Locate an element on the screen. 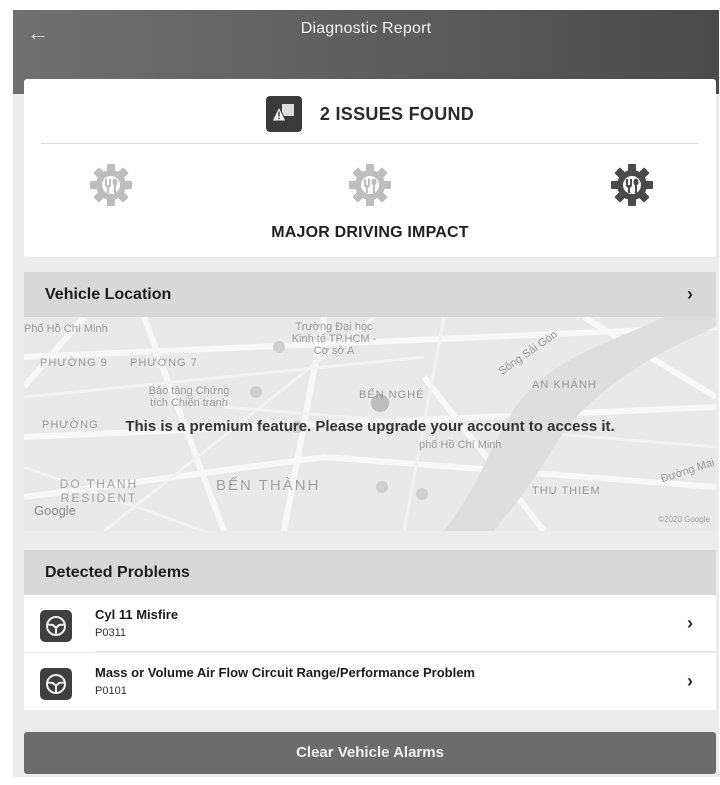 This screenshot has width=720, height=785. row-divider is located at coordinates (405, 651).